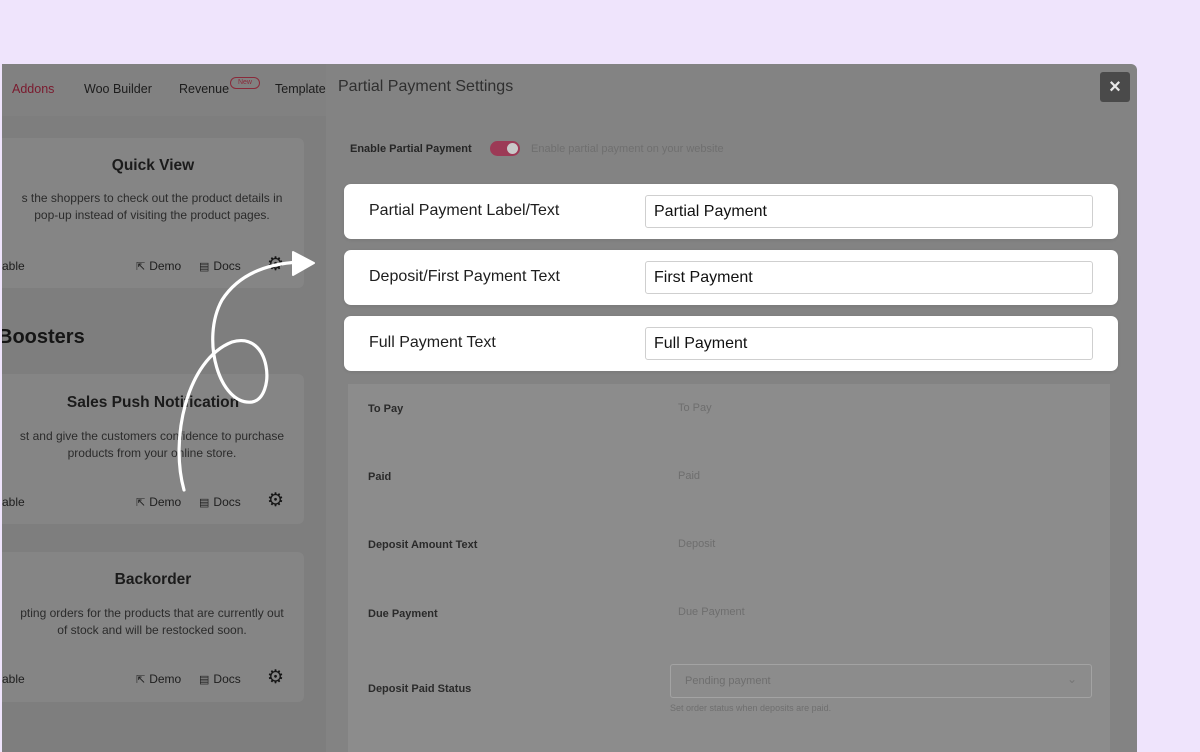 This screenshot has height=752, width=1200. What do you see at coordinates (246, 371) in the screenshot?
I see `annotation-arrow-icon` at bounding box center [246, 371].